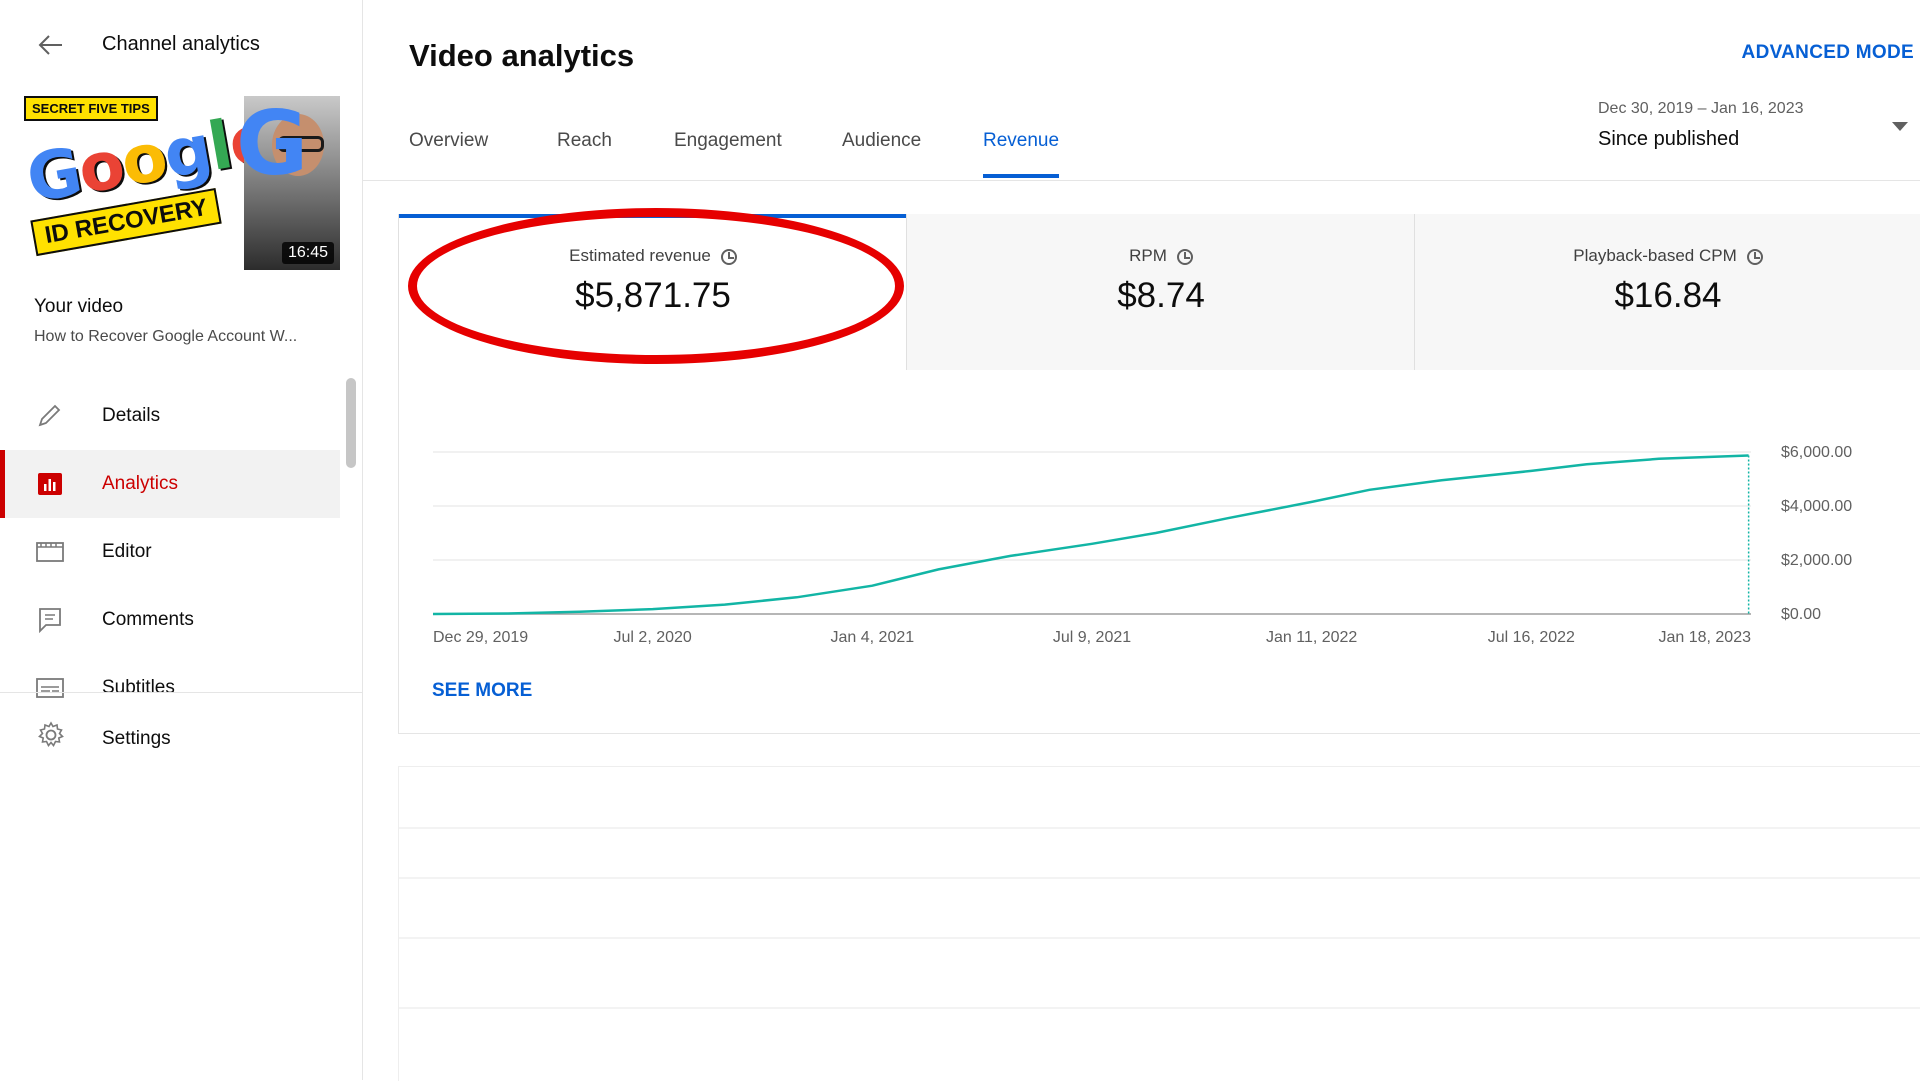 The image size is (1920, 1081). I want to click on channel-analytics-title: Channel analytics, so click(181, 44).